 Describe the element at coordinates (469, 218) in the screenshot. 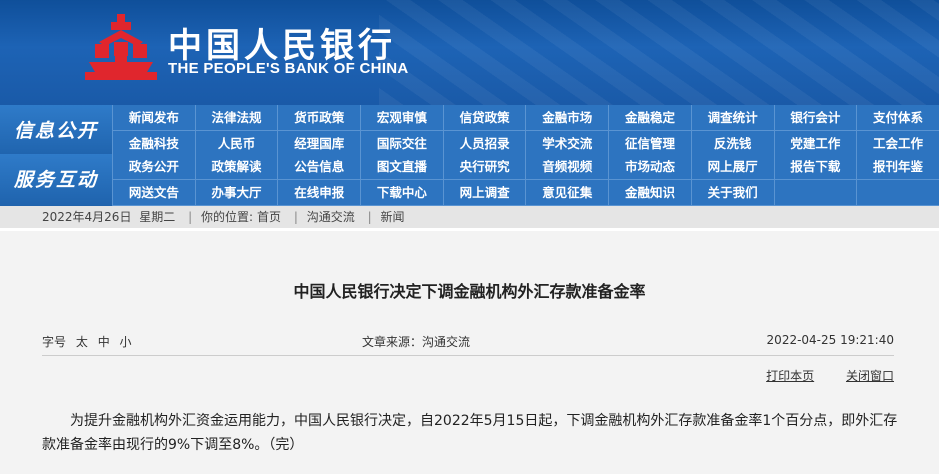

I see `breadcrumb: 2022年4月26日 星期二 | 你的位置: 首页 | 沟通交流 | 新闻` at that location.